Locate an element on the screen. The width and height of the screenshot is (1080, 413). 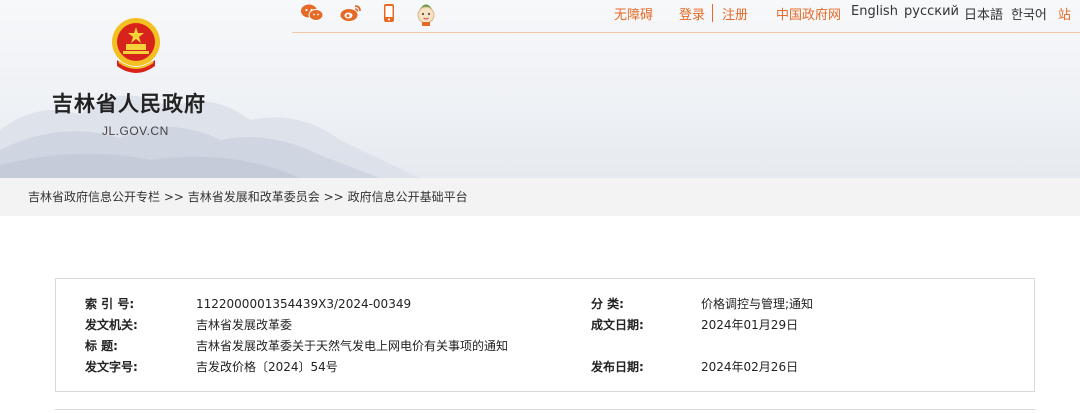
created-date-value: 2024年01月29日 is located at coordinates (750, 325).